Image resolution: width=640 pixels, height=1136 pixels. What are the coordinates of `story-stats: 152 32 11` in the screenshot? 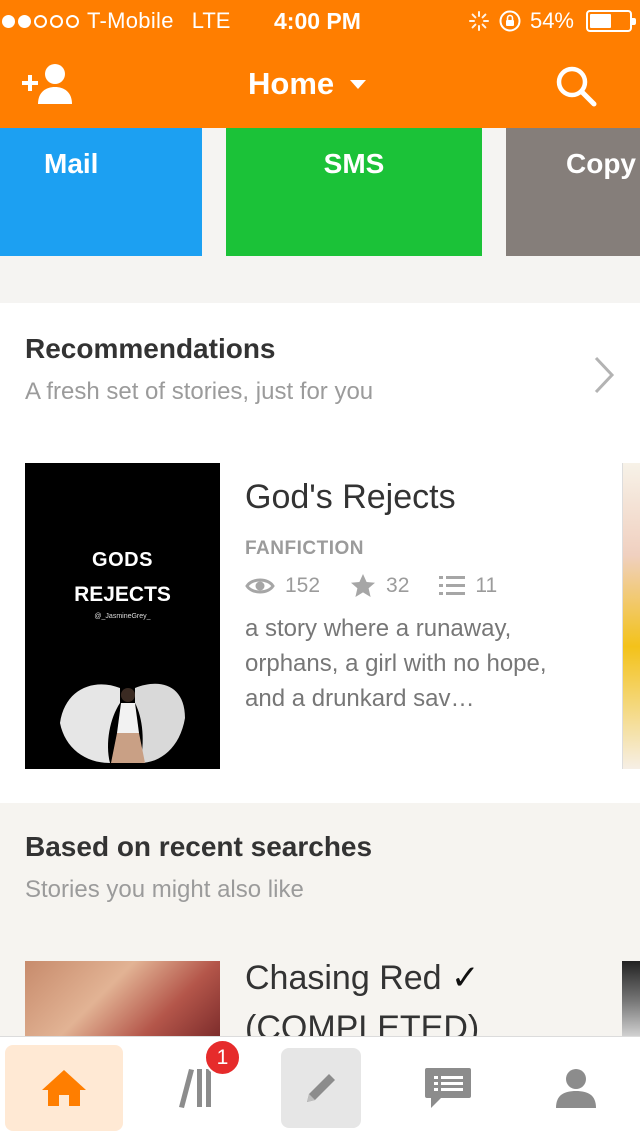 It's located at (386, 586).